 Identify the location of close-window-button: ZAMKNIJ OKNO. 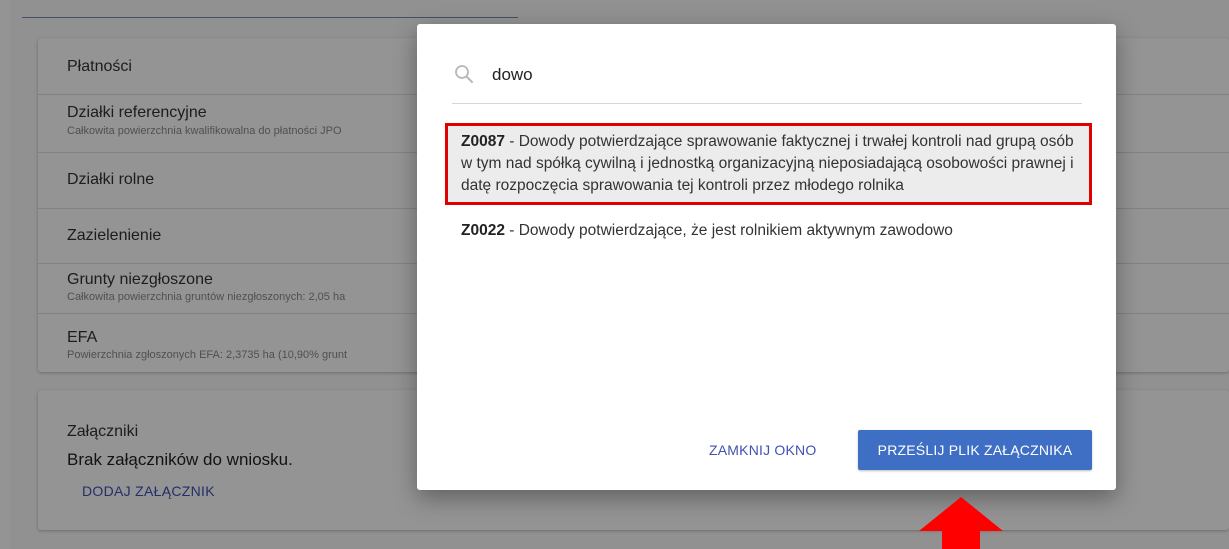
(762, 450).